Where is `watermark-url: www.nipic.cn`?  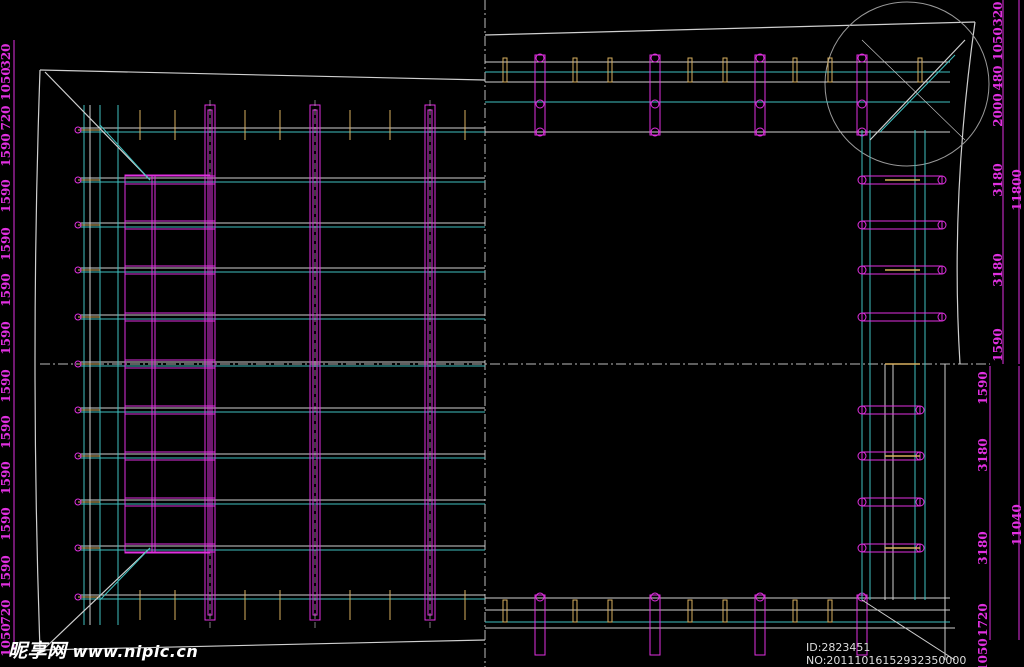
watermark-url: www.nipic.cn is located at coordinates (135, 651).